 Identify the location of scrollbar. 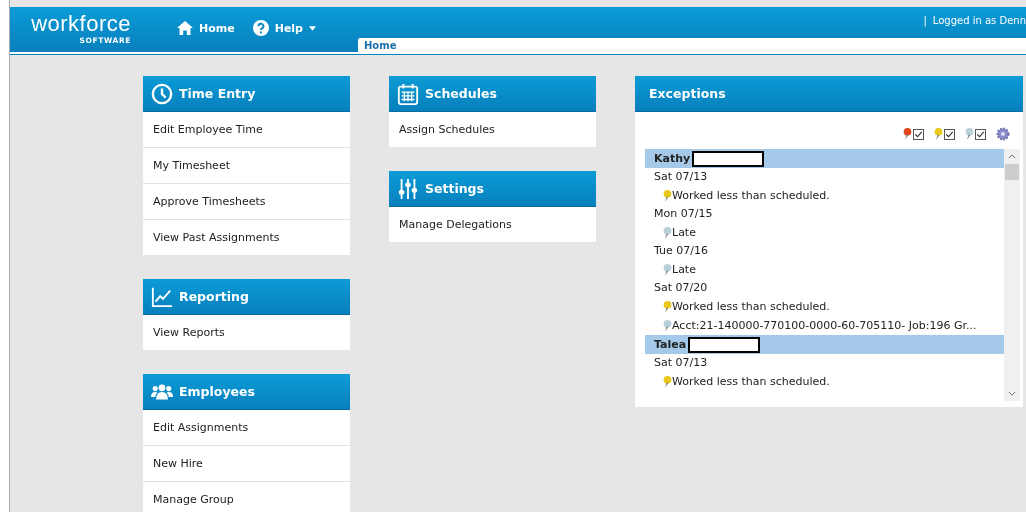
(1012, 275).